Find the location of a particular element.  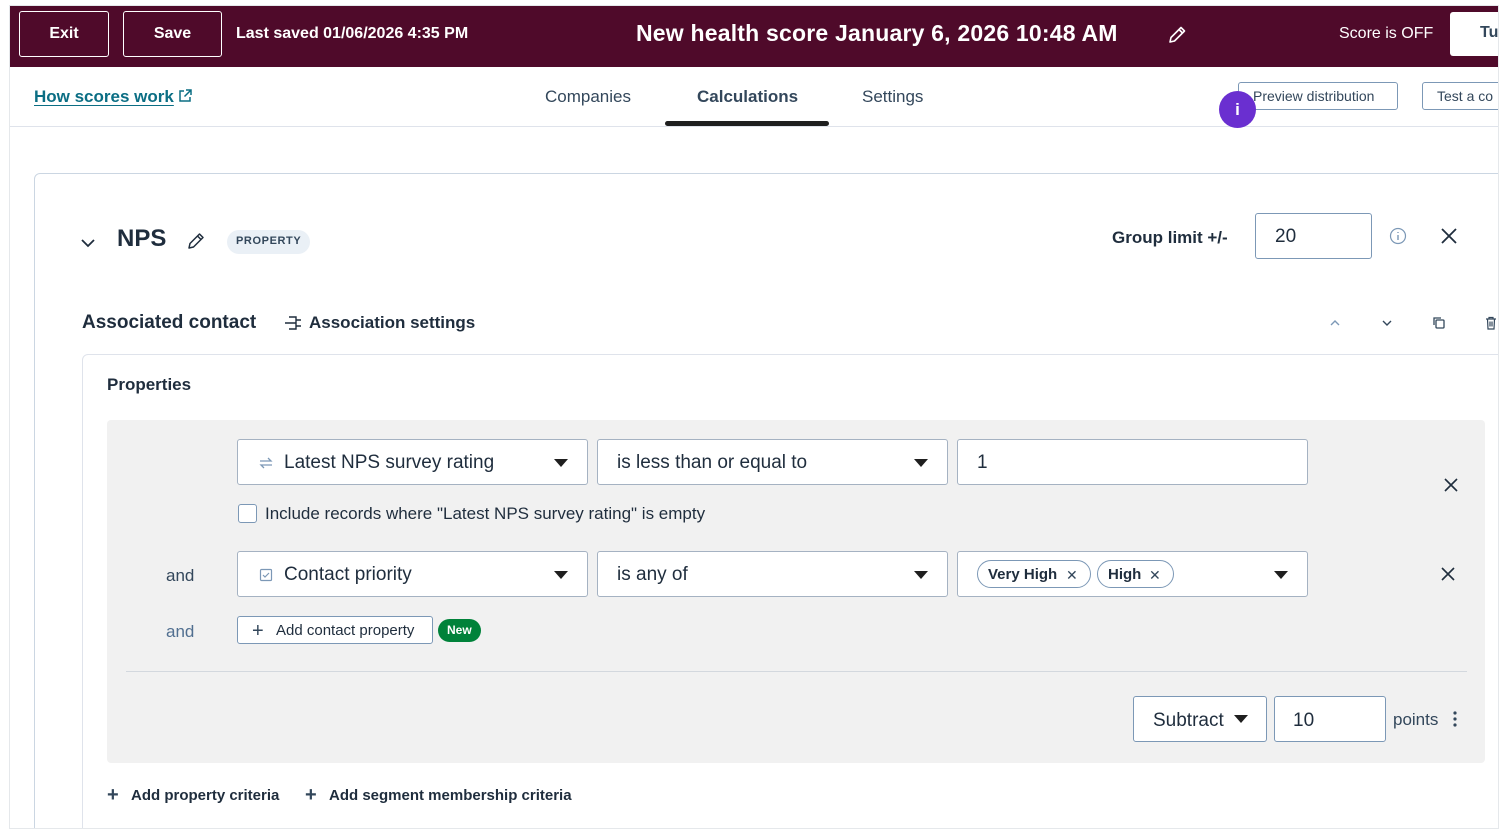

active-tab-indicator is located at coordinates (747, 123).